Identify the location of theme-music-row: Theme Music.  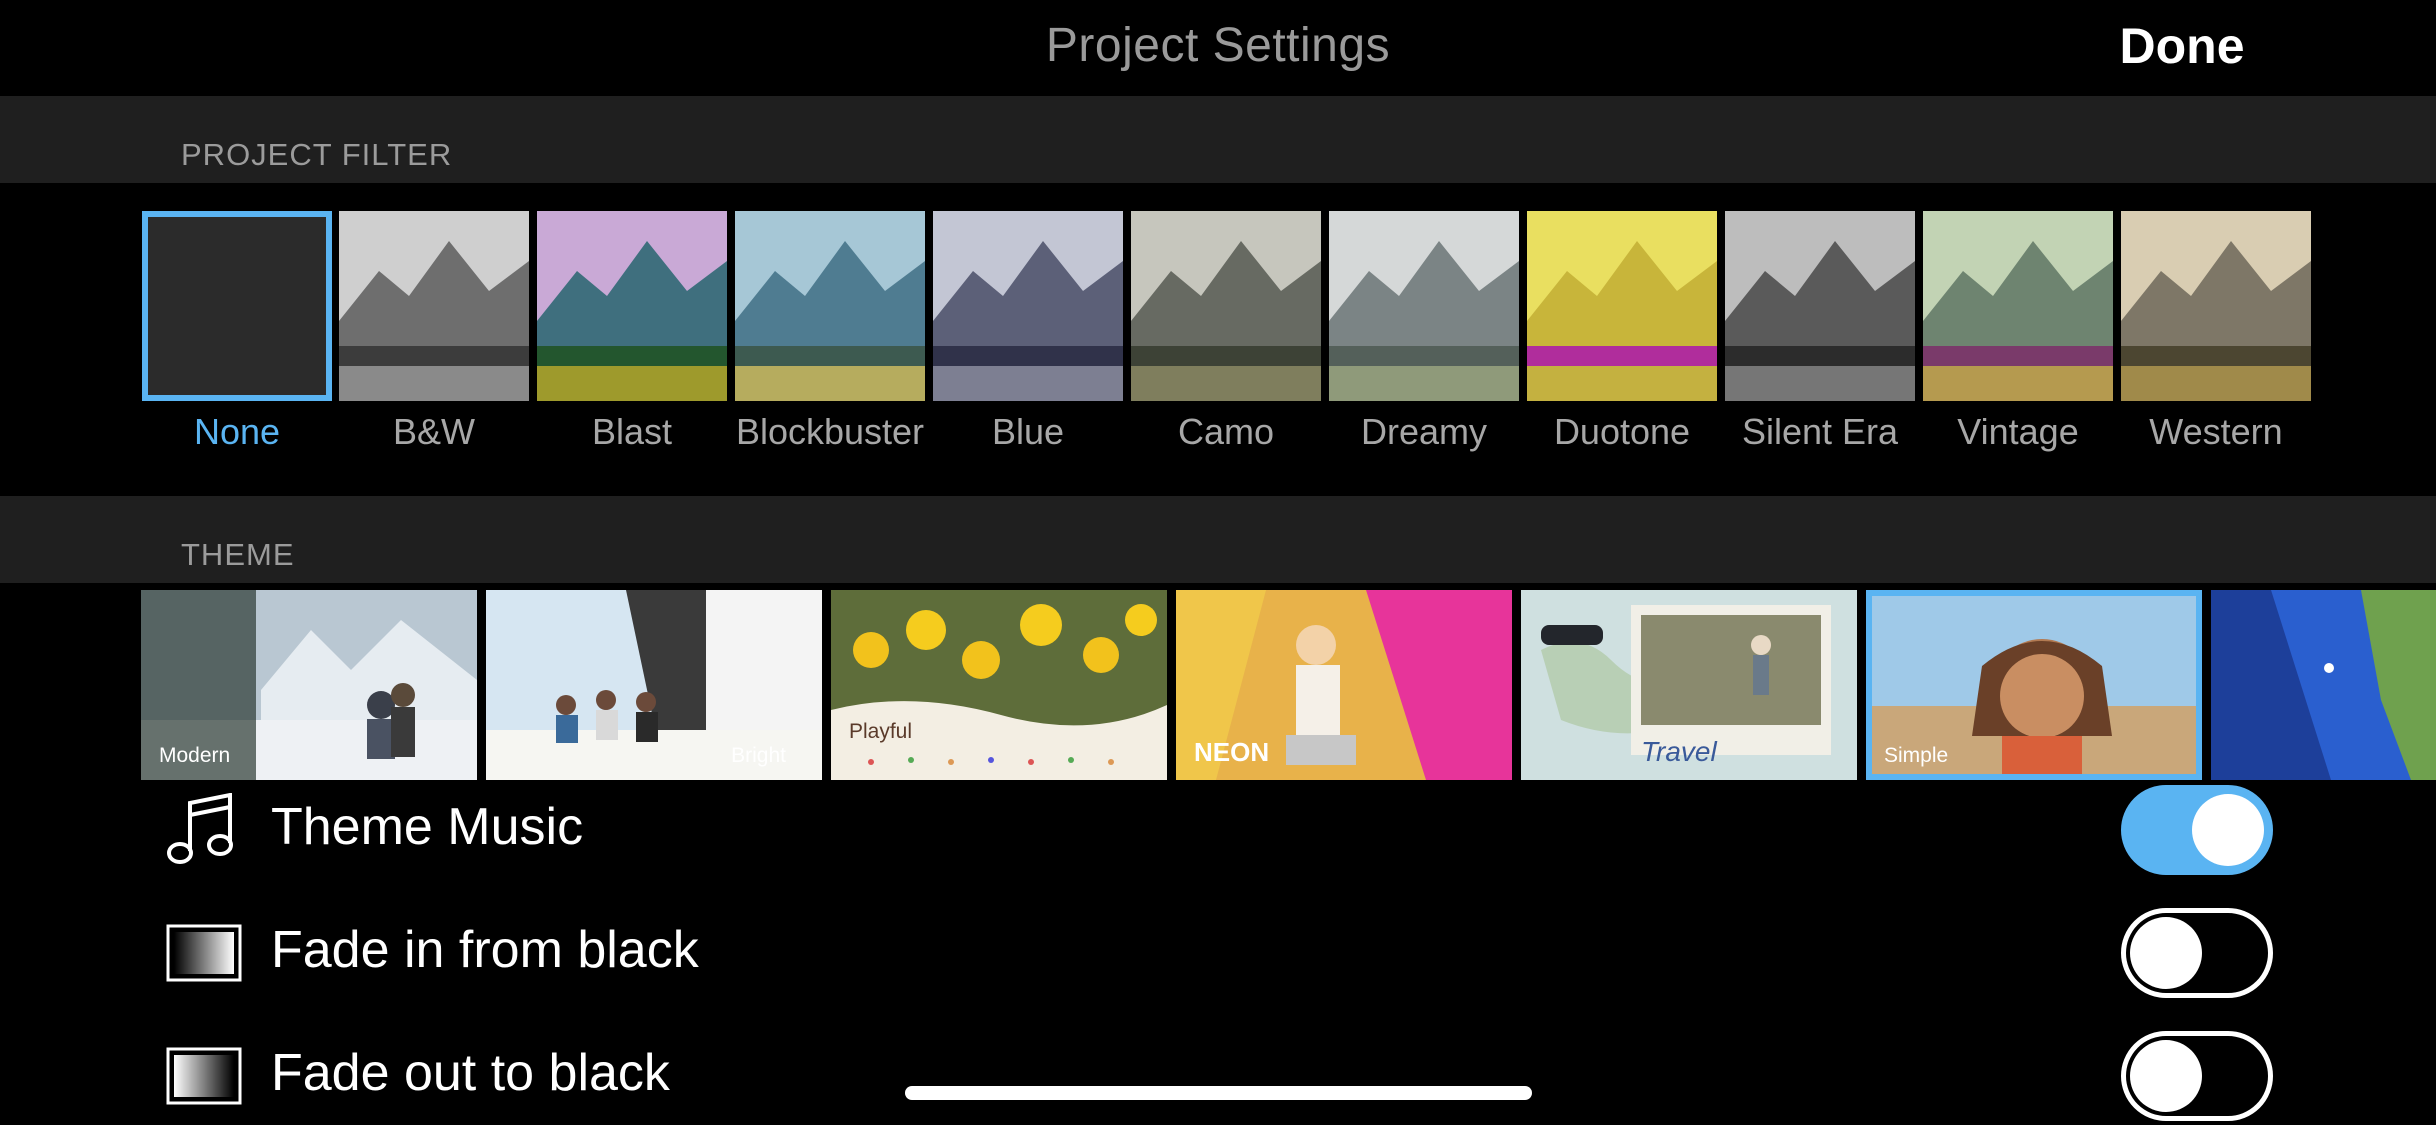
(1218, 830).